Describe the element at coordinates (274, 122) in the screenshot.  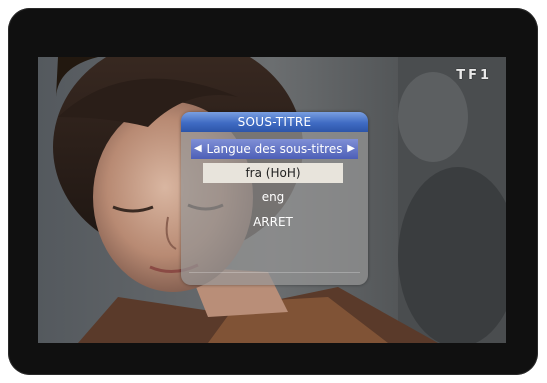
I see `subtitle-menu-title: SOUS-TITRE` at that location.